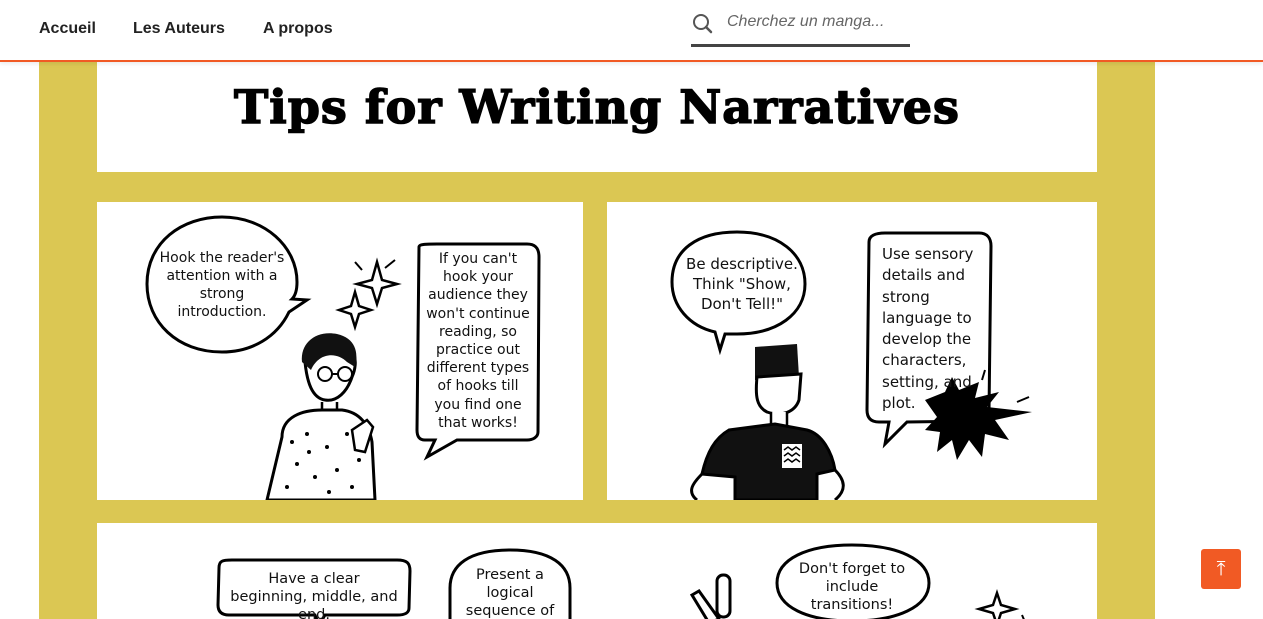 This screenshot has width=1263, height=619. I want to click on back-to-top-button: ⤒, so click(1221, 569).